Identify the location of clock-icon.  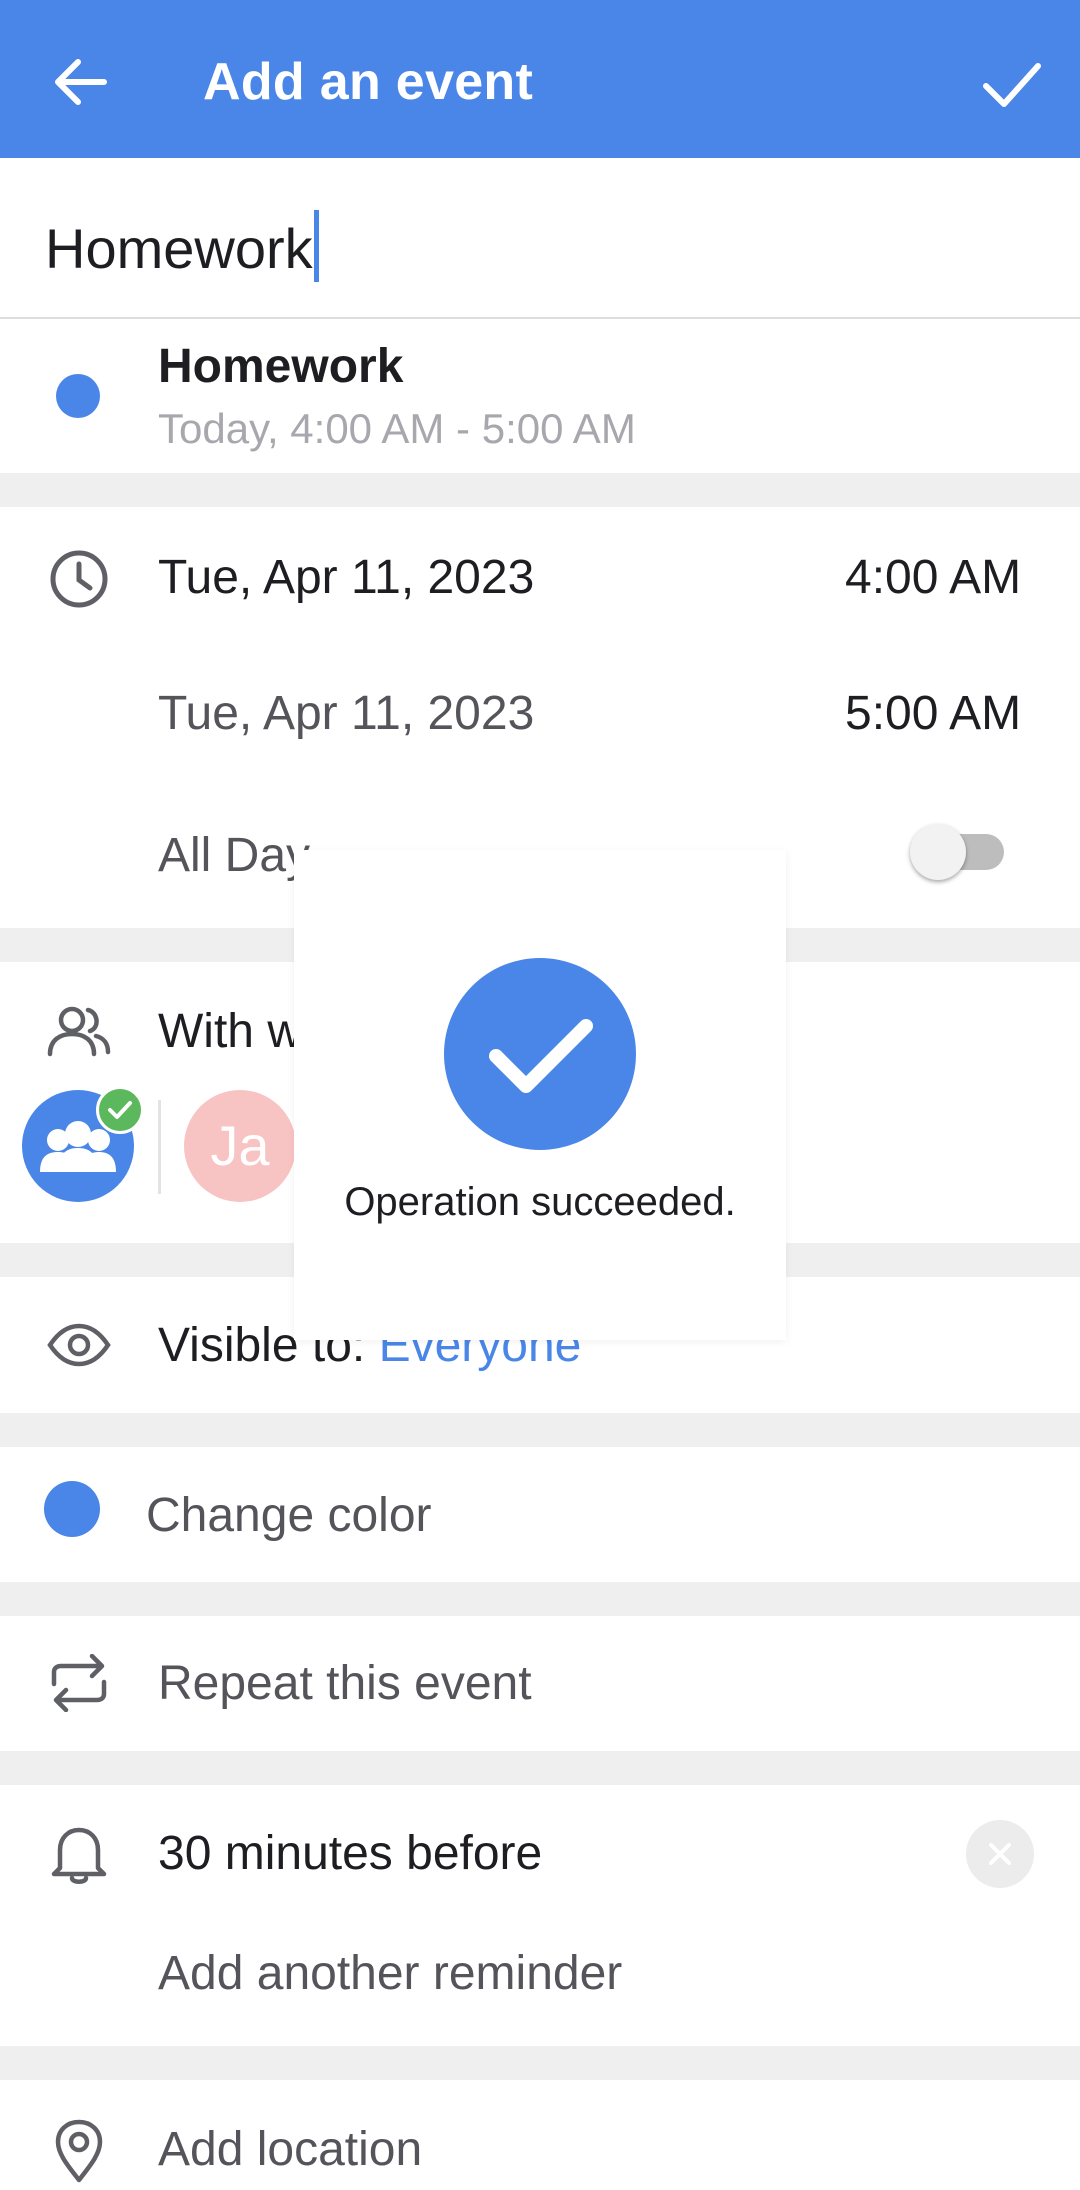
(79, 579).